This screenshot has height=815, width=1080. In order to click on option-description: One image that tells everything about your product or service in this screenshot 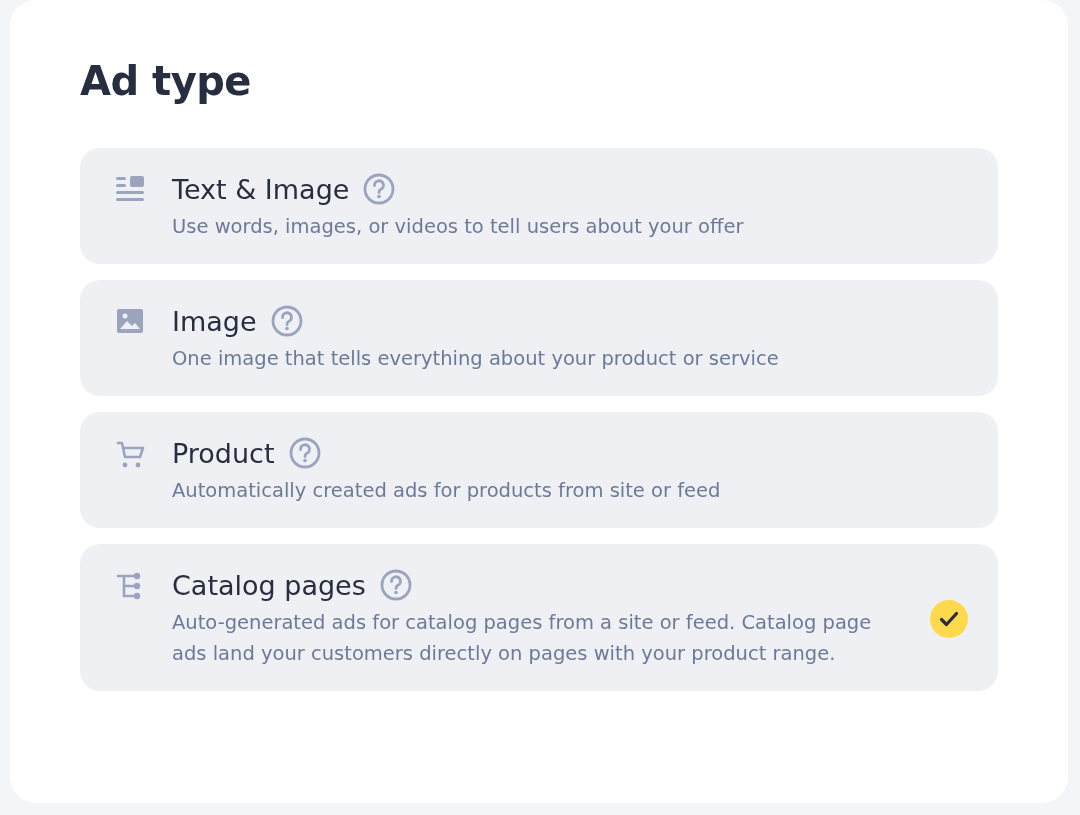, I will do `click(476, 359)`.